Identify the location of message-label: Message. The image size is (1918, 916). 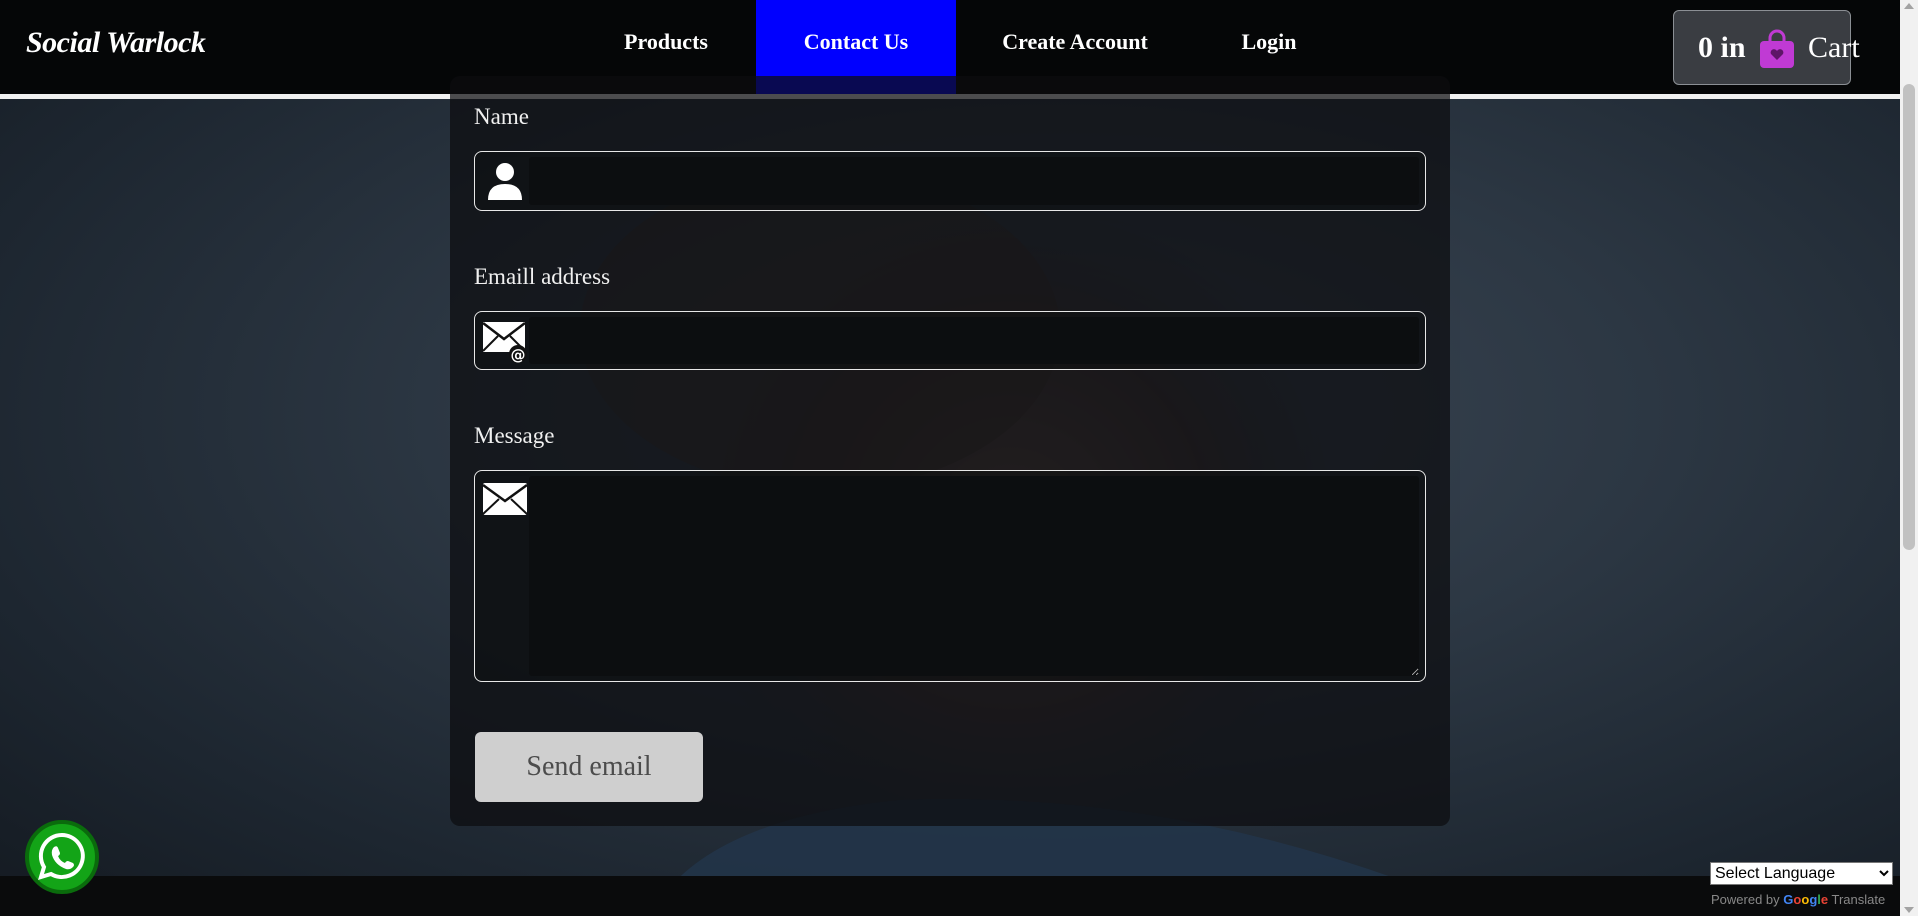
(514, 435).